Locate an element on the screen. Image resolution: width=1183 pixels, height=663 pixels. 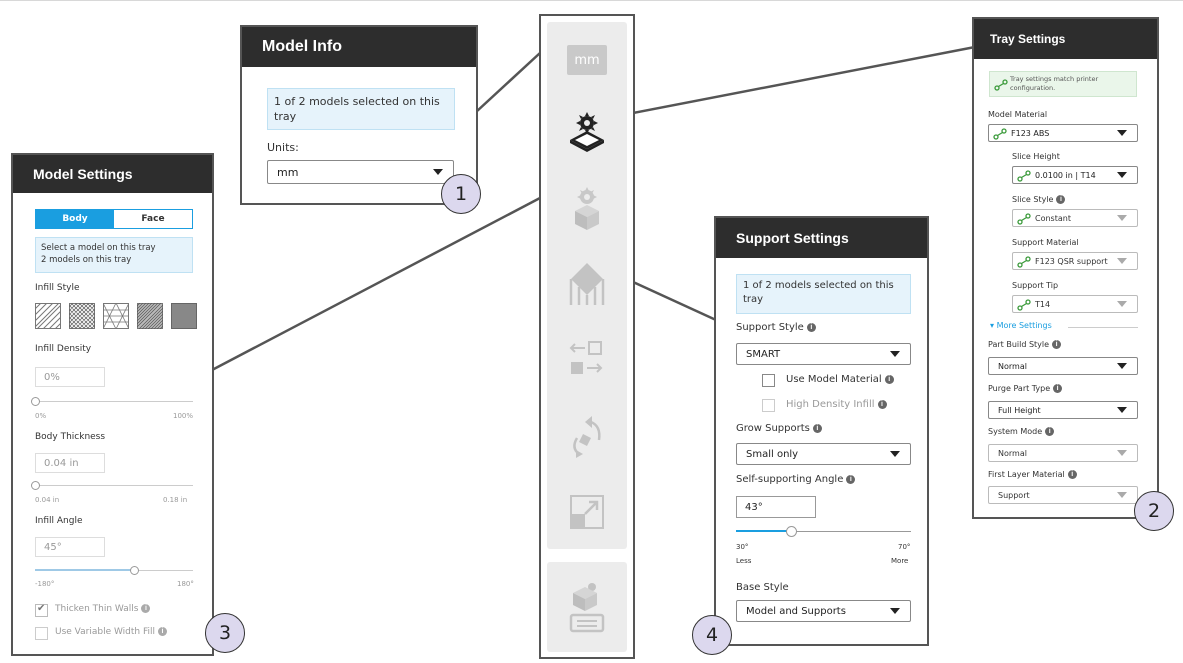
part-build-style-label: Part Build Style i is located at coordinates (1025, 344).